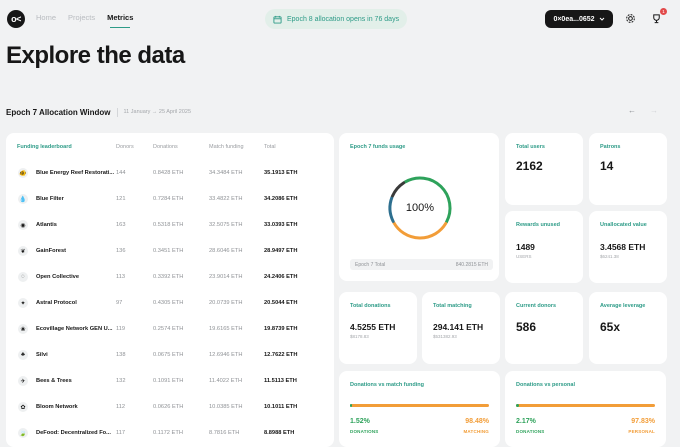  Describe the element at coordinates (23, 329) in the screenshot. I see `project-logo-icon: ❀` at that location.